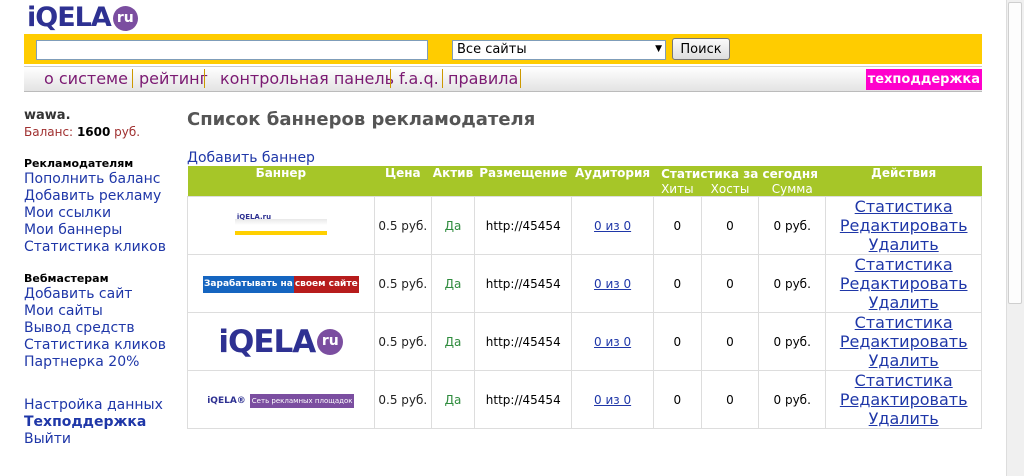 This screenshot has height=476, width=1024. What do you see at coordinates (104, 179) in the screenshot?
I see `sidebar-link-topup: Пополнить баланс` at bounding box center [104, 179].